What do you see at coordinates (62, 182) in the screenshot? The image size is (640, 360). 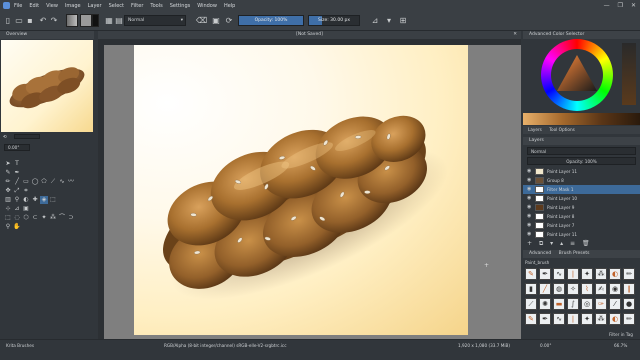 I see `bezier-tool-icon: ∿` at bounding box center [62, 182].